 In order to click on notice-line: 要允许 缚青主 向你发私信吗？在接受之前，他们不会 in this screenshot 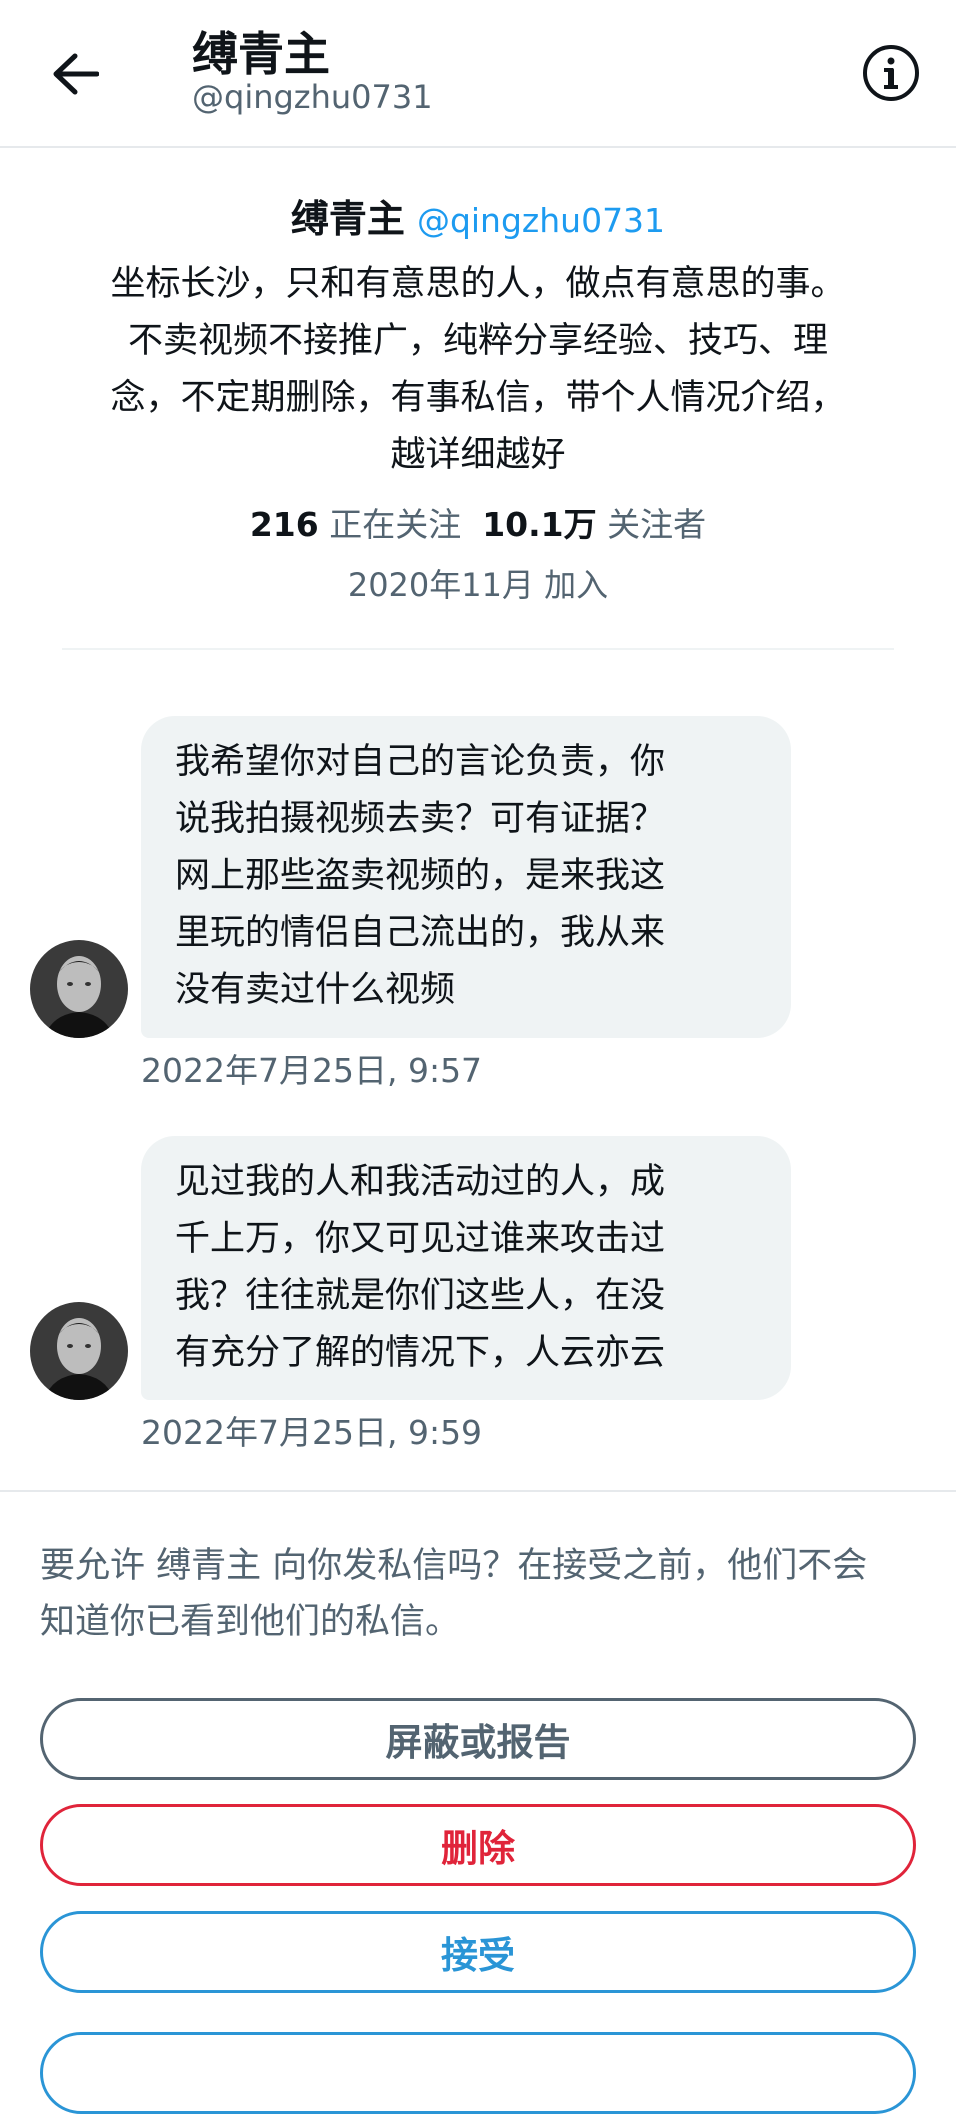, I will do `click(454, 1566)`.